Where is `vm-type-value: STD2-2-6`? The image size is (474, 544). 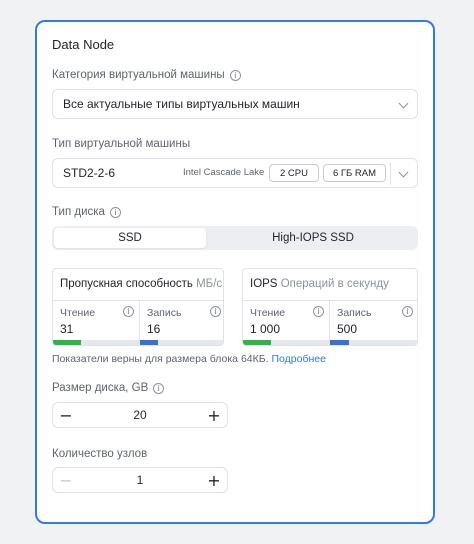 vm-type-value: STD2-2-6 is located at coordinates (89, 173).